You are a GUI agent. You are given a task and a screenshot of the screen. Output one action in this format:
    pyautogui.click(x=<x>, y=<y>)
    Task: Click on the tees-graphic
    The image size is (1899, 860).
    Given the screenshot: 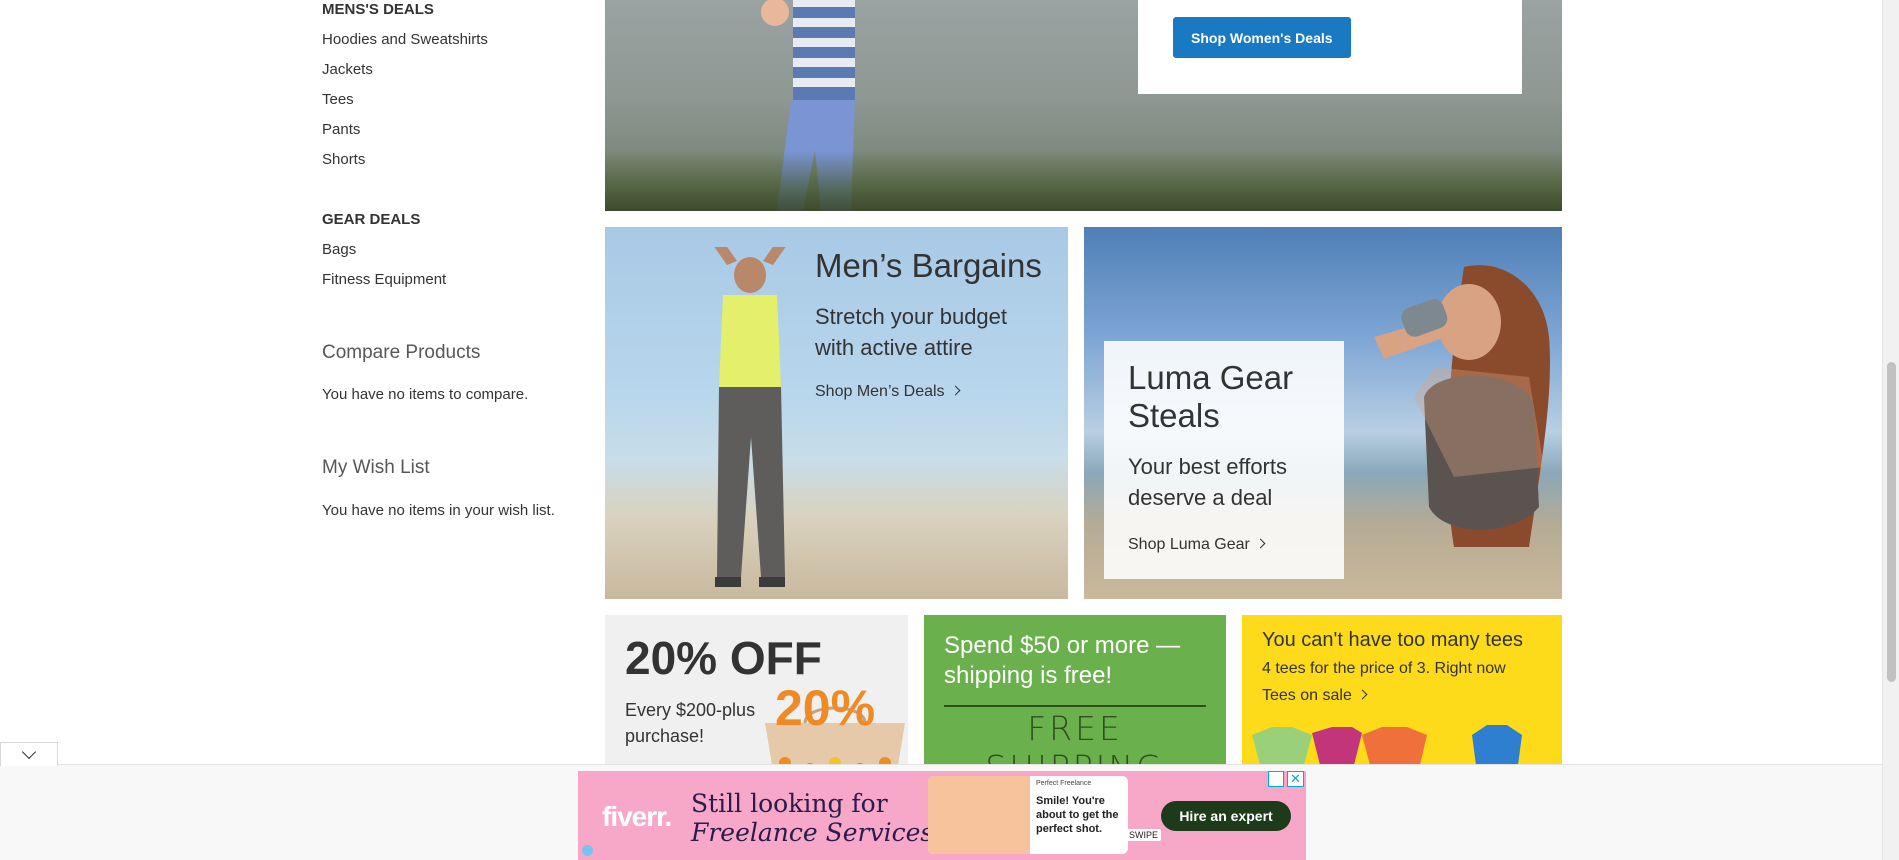 What is the action you would take?
    pyautogui.click(x=1387, y=745)
    